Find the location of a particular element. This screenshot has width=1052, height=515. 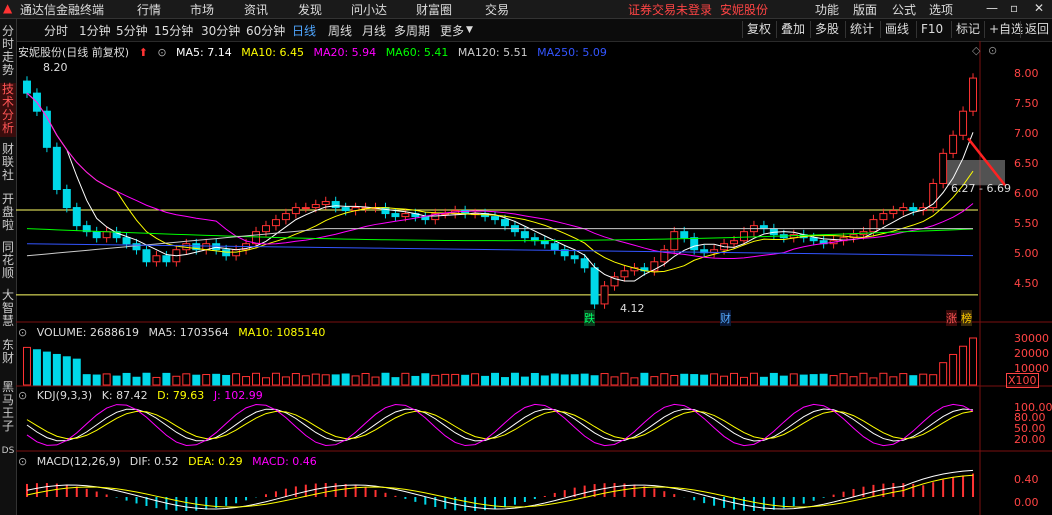

volume-unit: X100 is located at coordinates (1022, 380).